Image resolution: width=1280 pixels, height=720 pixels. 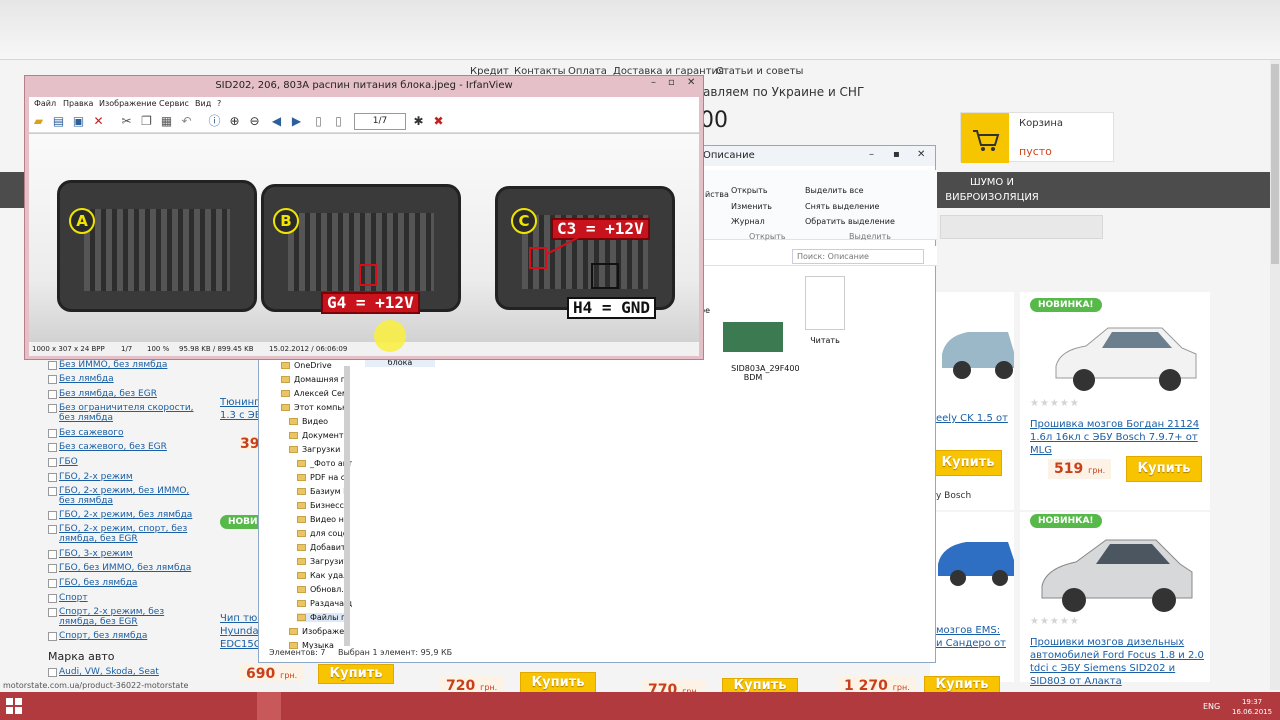 What do you see at coordinates (971, 637) in the screenshot?
I see `product-title-ems: мозгов EMS: и Сандеро от` at bounding box center [971, 637].